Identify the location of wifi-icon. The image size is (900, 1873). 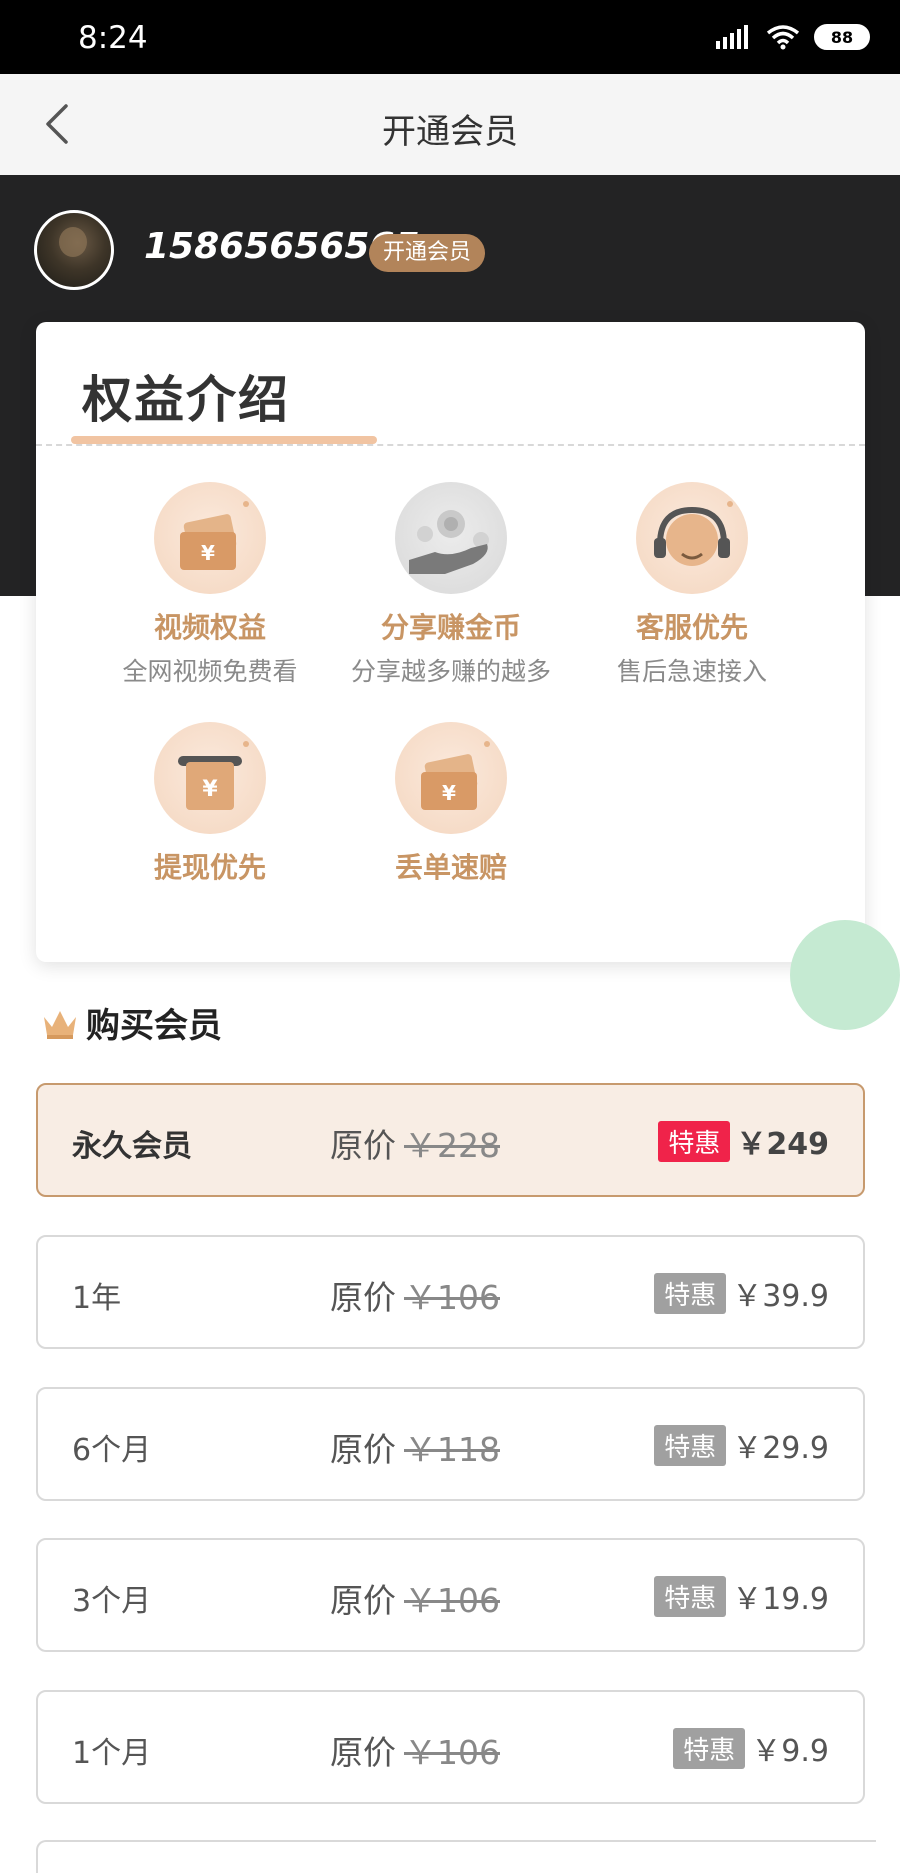
(783, 37).